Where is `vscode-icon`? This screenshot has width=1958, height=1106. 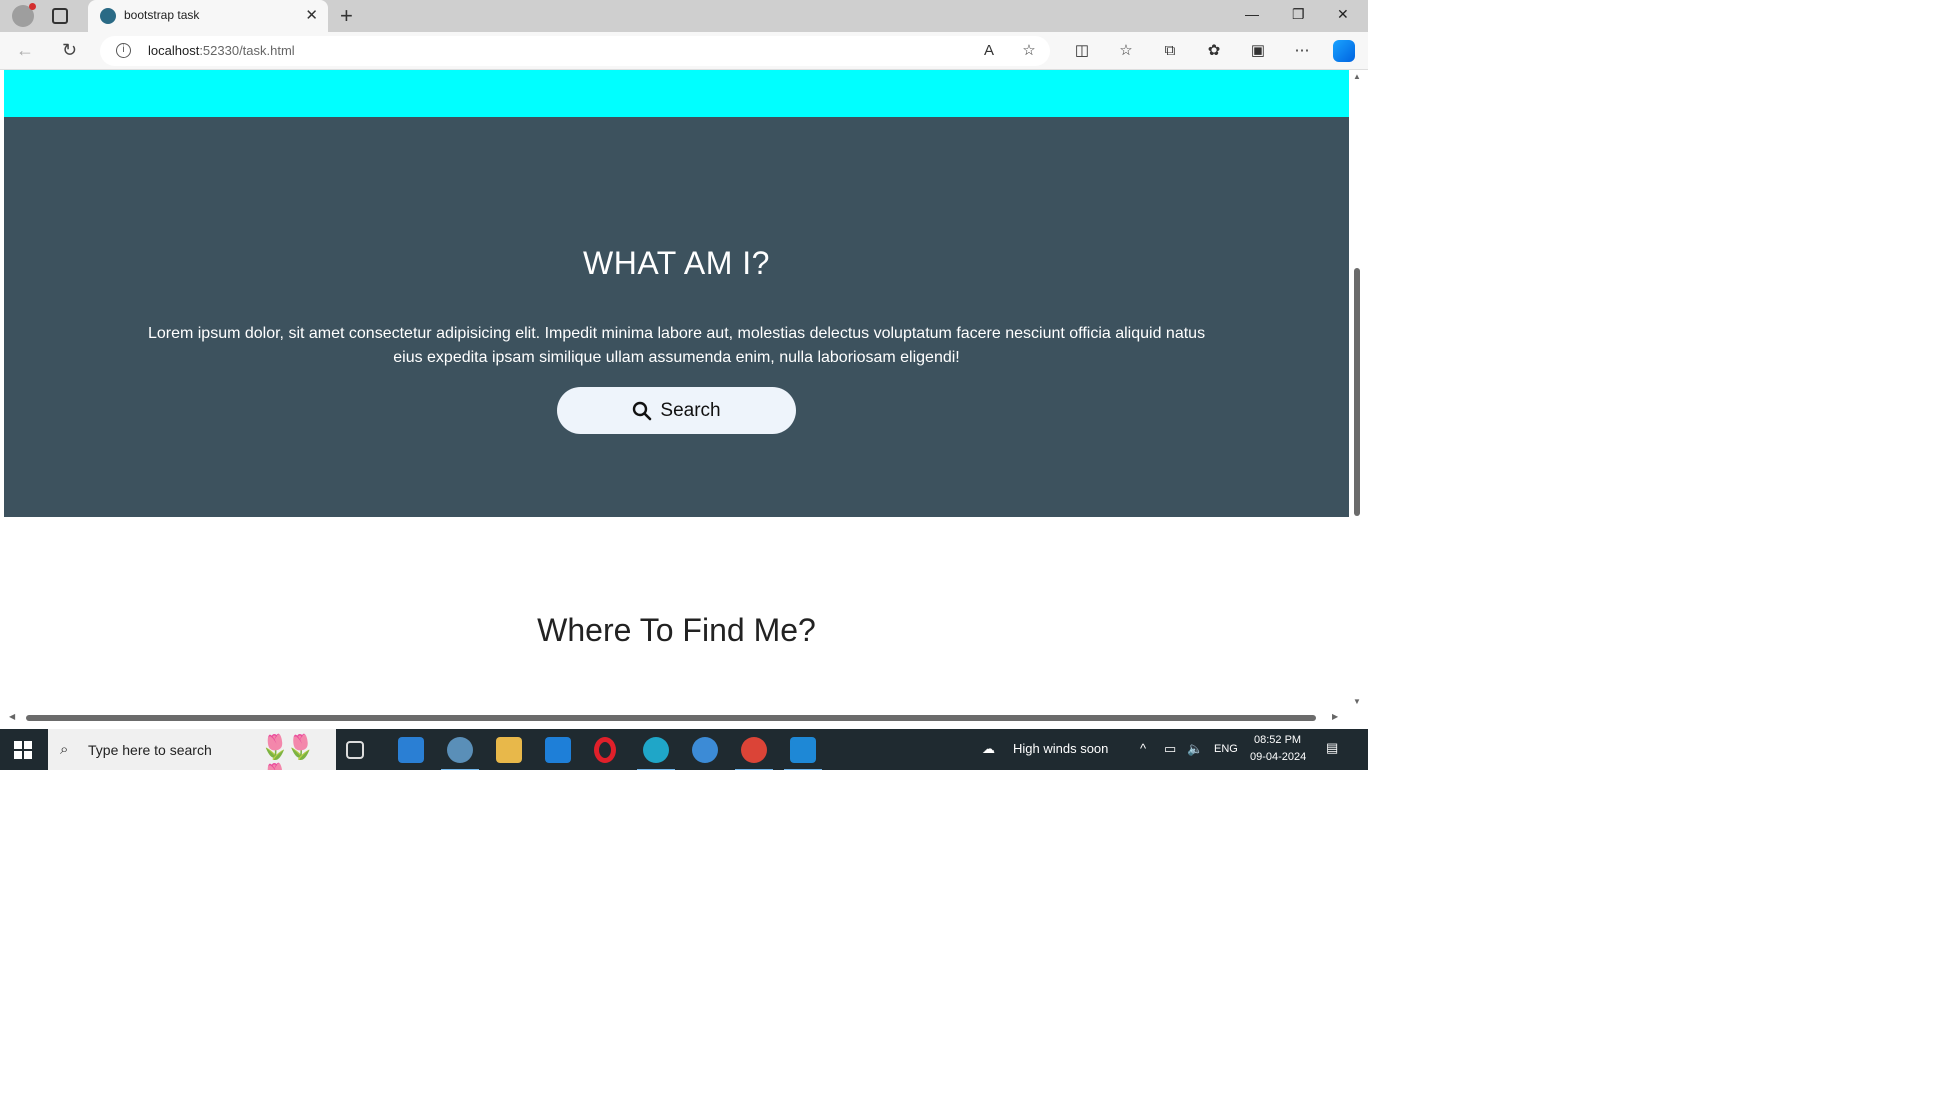 vscode-icon is located at coordinates (803, 753).